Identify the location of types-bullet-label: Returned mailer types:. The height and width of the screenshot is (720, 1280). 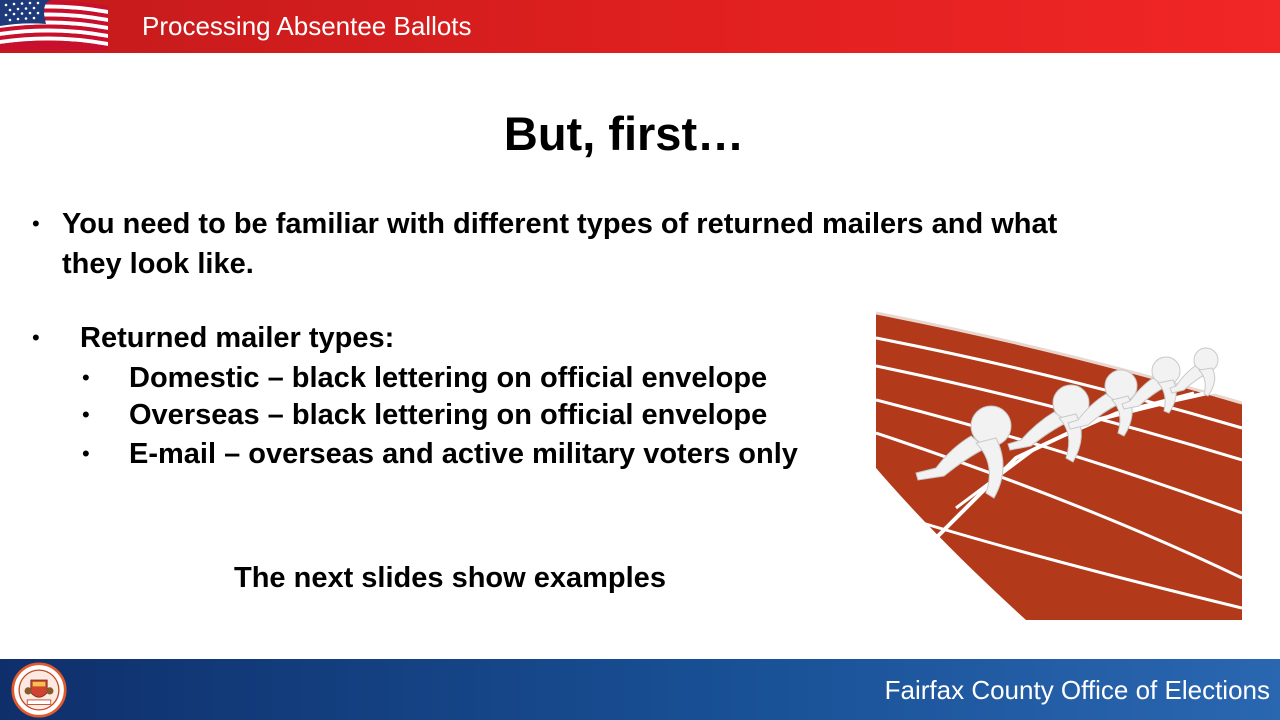
(237, 338).